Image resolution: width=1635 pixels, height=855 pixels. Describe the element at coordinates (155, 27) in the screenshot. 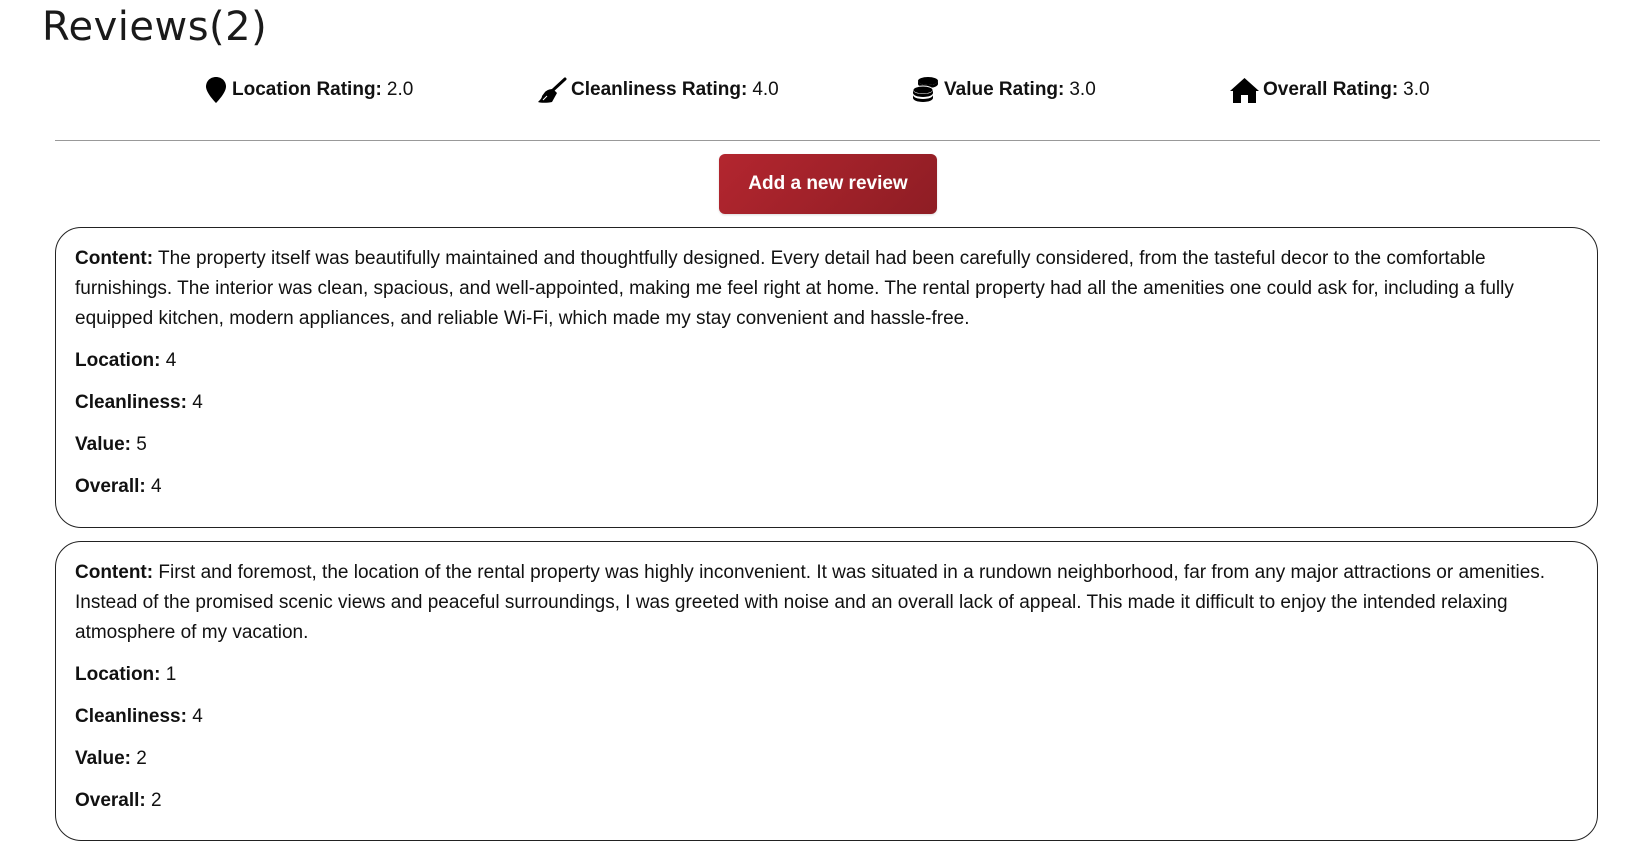

I see `page-title: Reviews(2)` at that location.